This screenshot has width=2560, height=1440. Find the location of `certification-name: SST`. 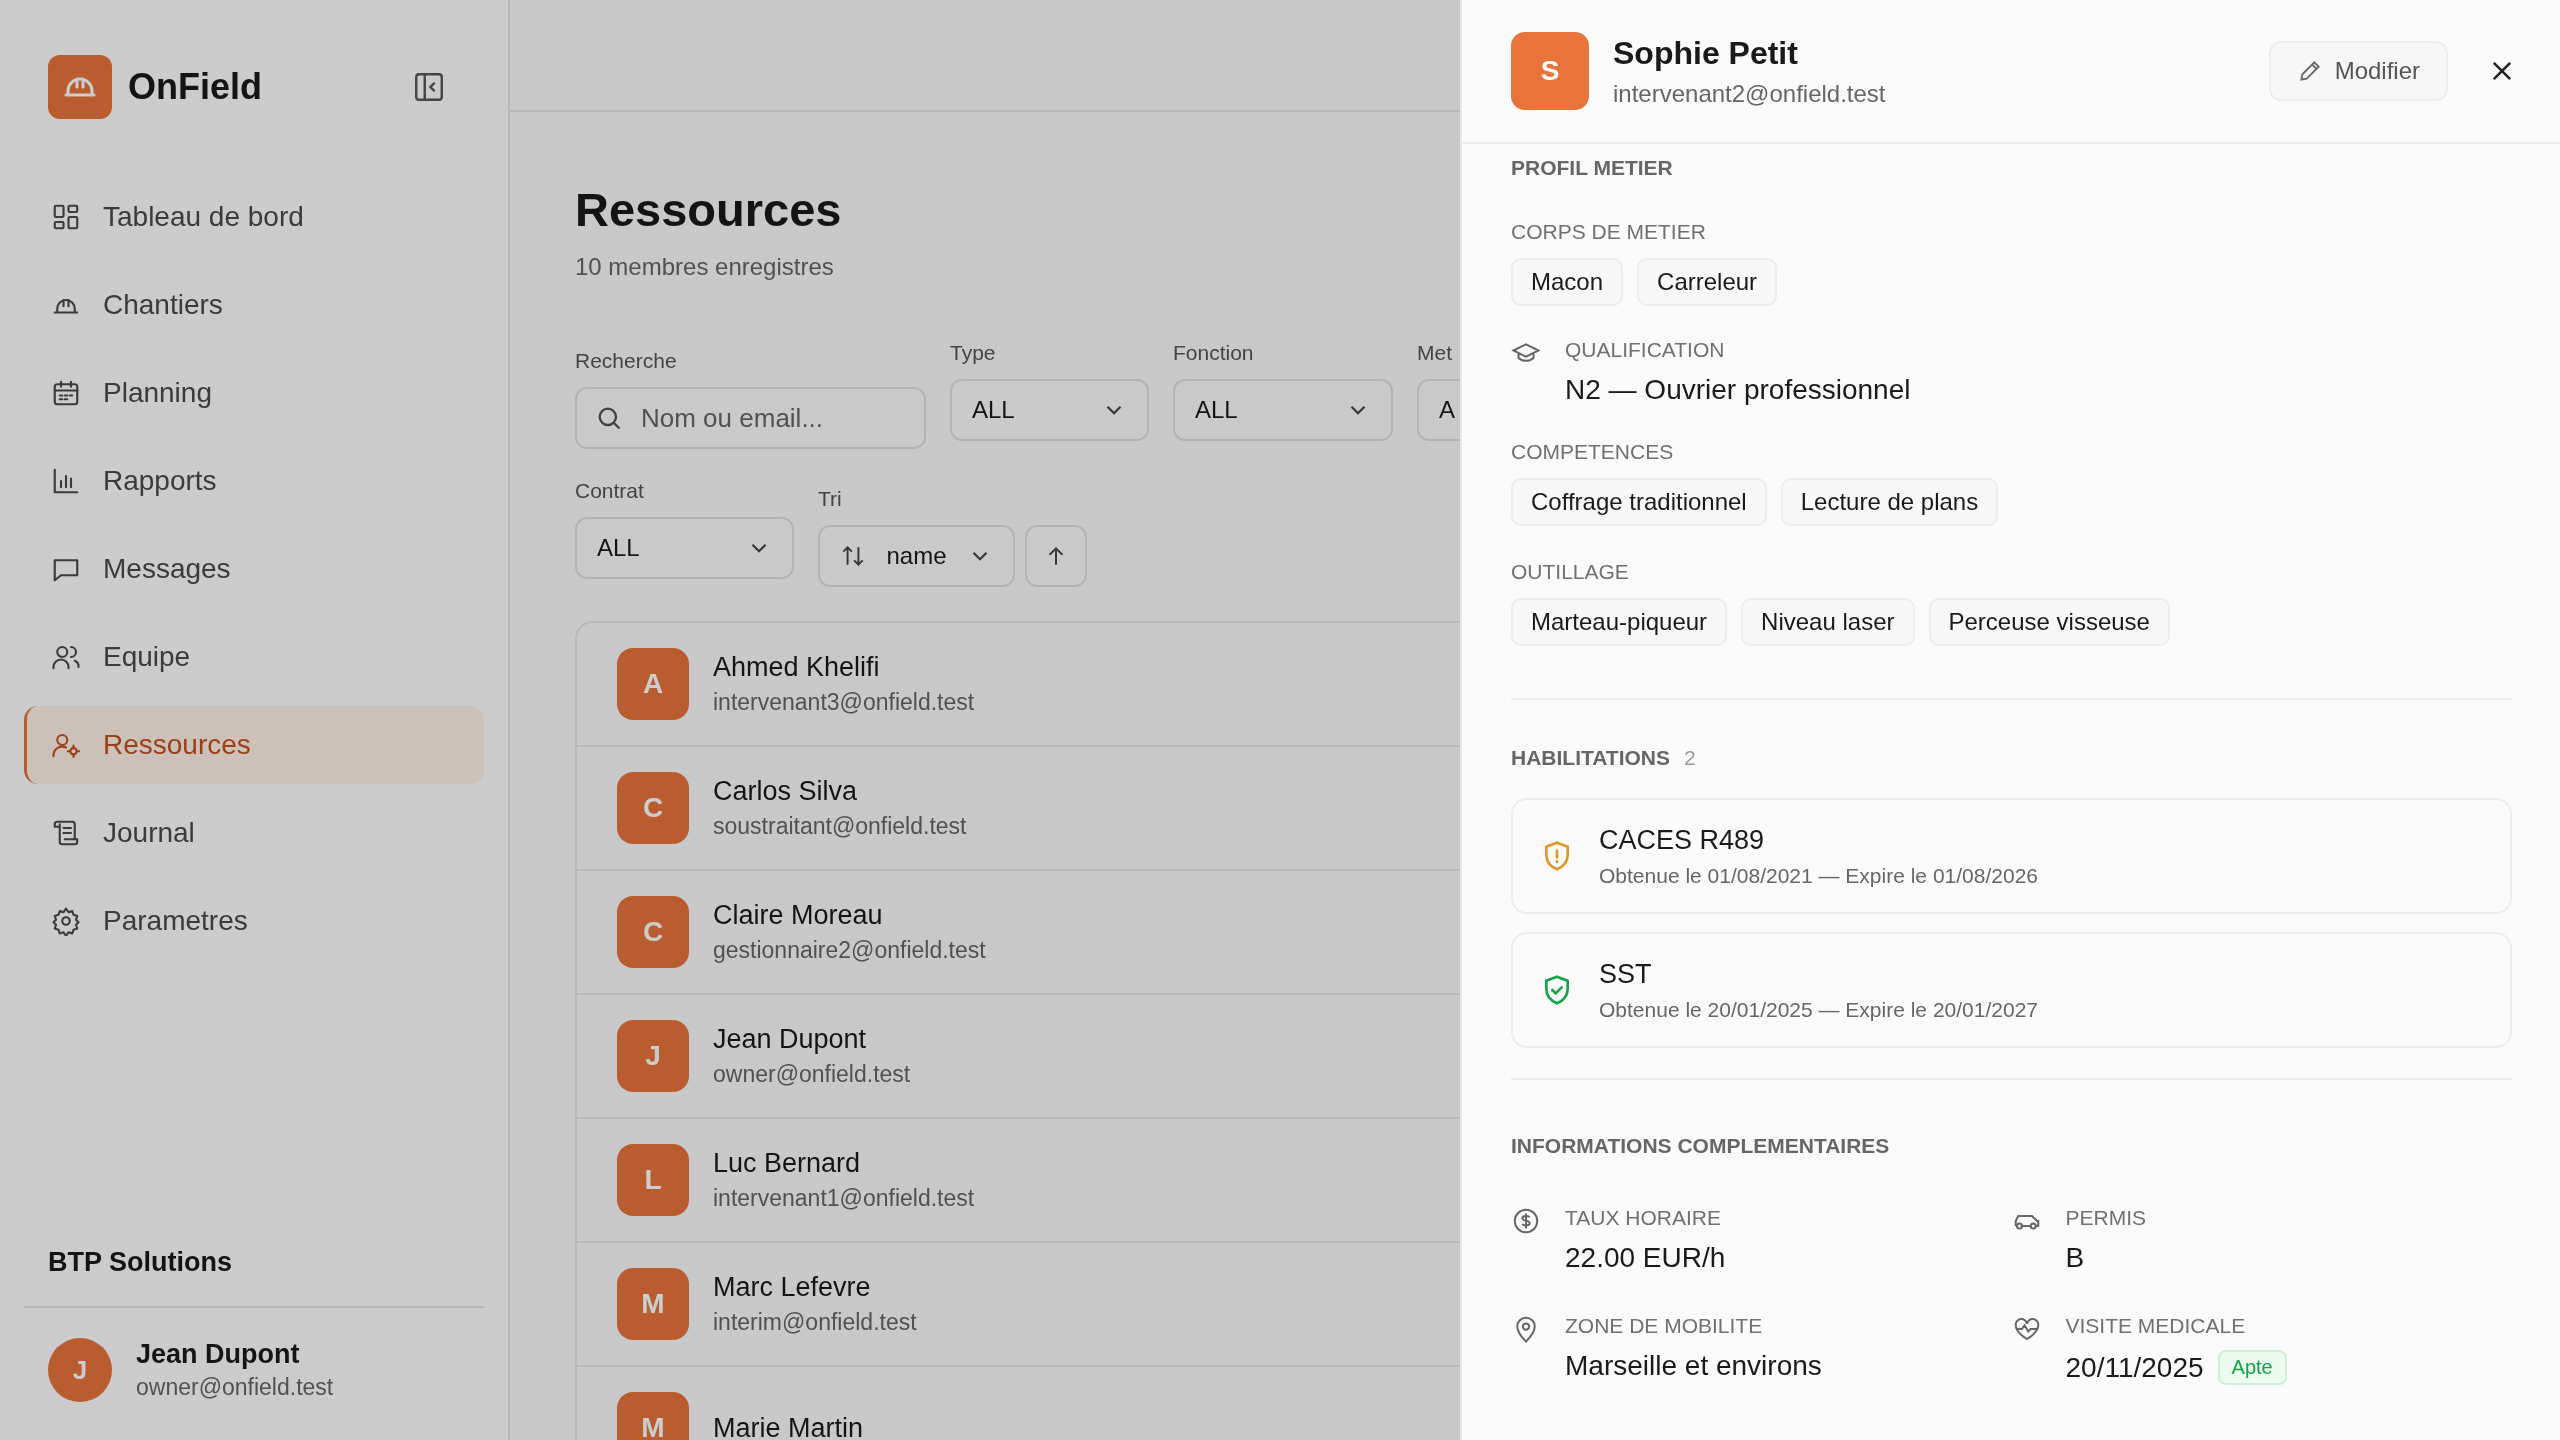

certification-name: SST is located at coordinates (1626, 974).